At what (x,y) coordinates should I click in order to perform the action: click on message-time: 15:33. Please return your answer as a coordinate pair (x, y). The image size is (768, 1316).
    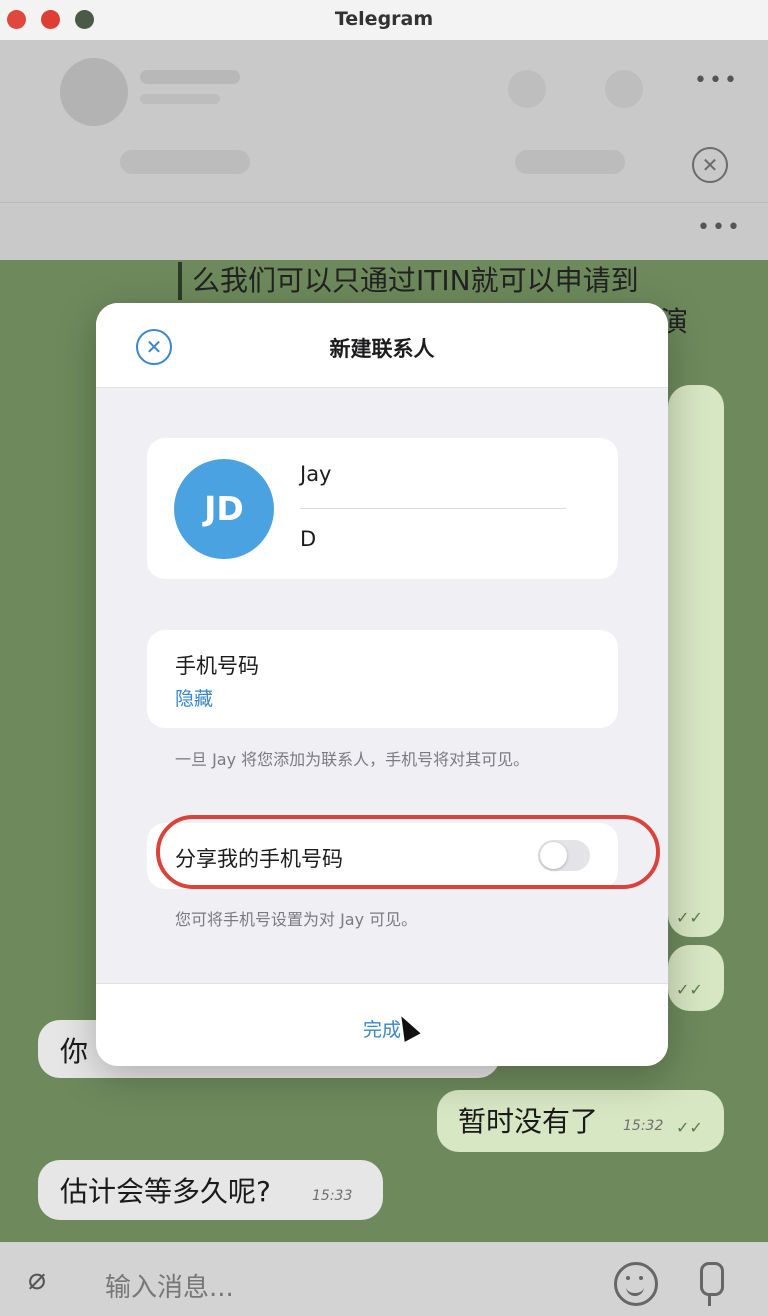
    Looking at the image, I should click on (332, 1196).